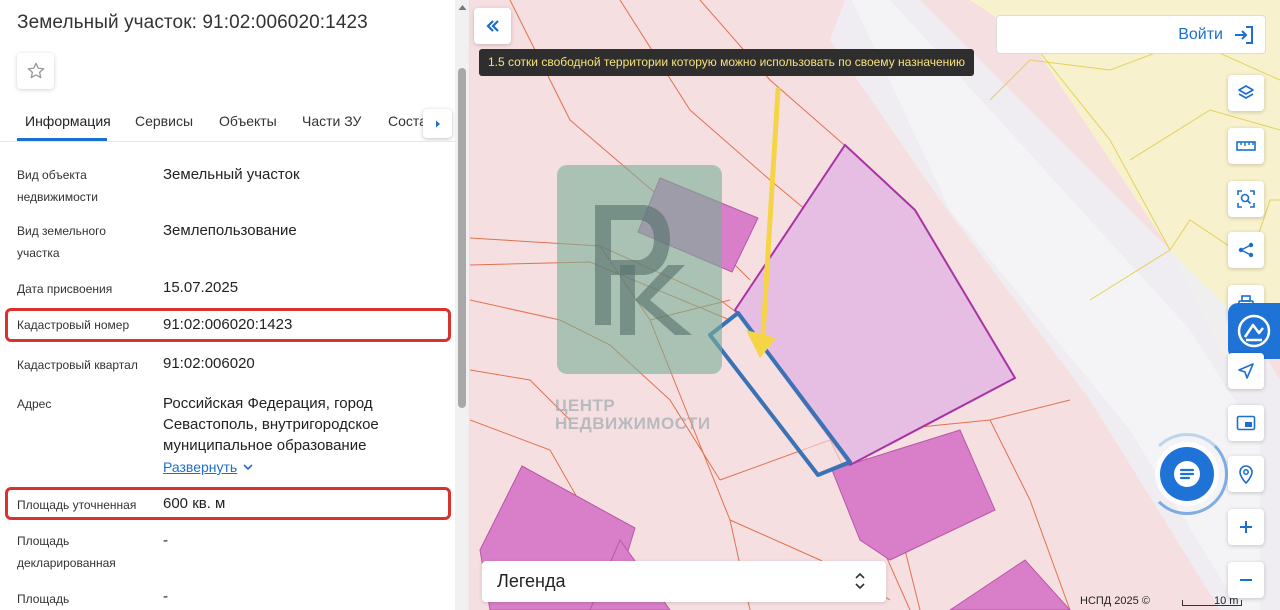 This screenshot has width=1280, height=610. What do you see at coordinates (531, 581) in the screenshot?
I see `legend-label: Легенда` at bounding box center [531, 581].